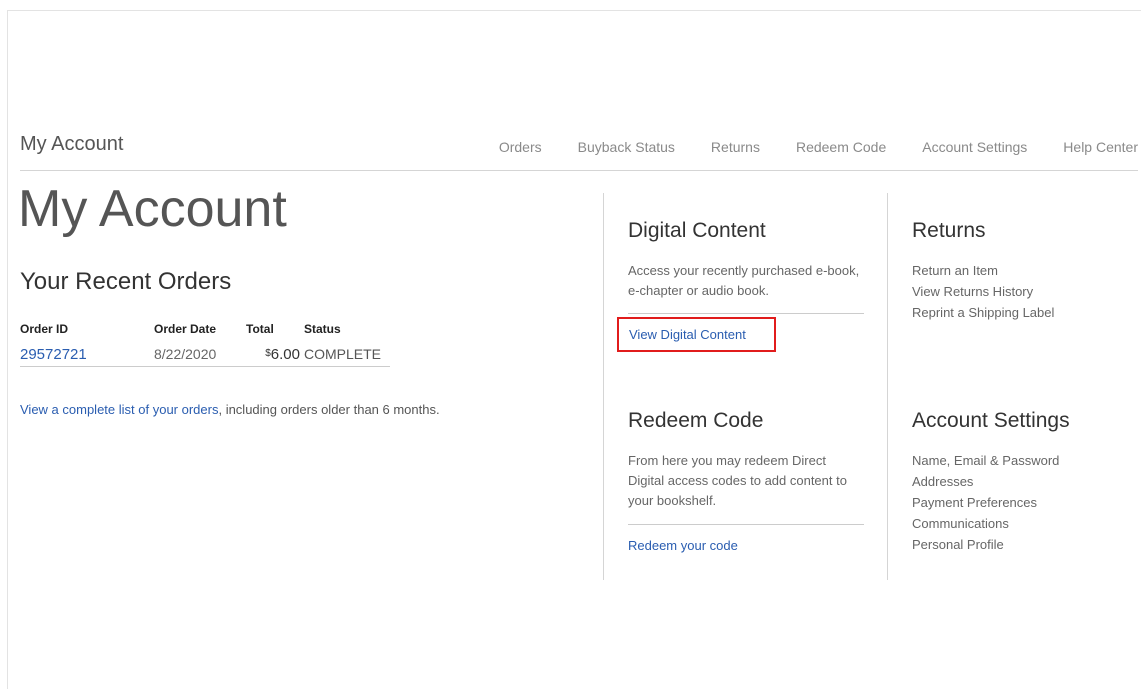 Image resolution: width=1141 pixels, height=689 pixels. Describe the element at coordinates (343, 354) in the screenshot. I see `order-status: COMPLETE` at that location.